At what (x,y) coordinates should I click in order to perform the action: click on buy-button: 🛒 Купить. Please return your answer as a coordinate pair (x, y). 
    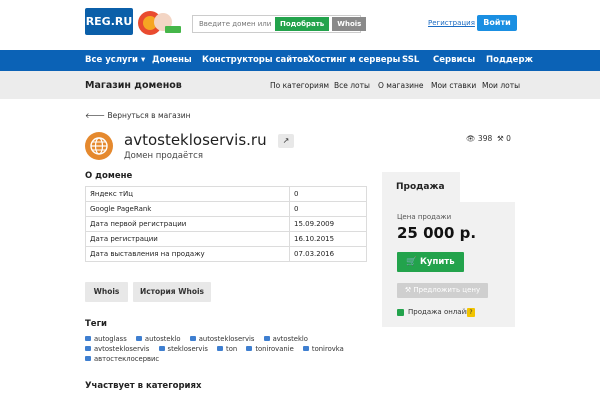
    Looking at the image, I should click on (430, 262).